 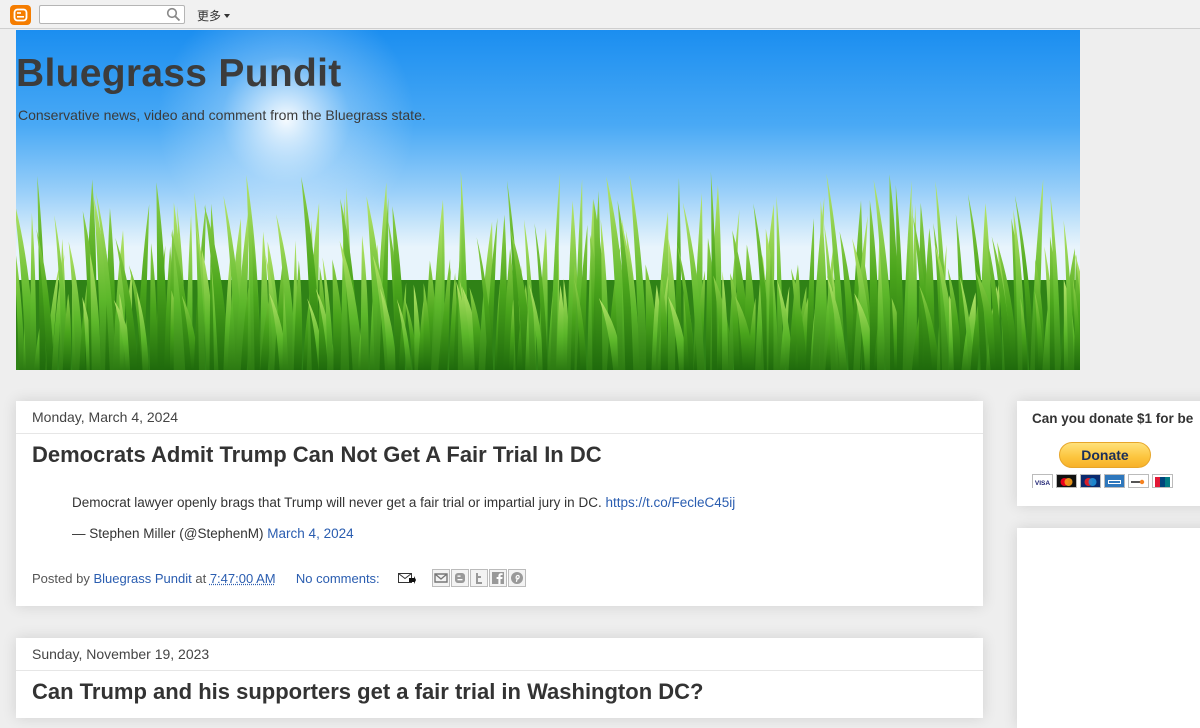 I want to click on navbar-search-box, so click(x=112, y=14).